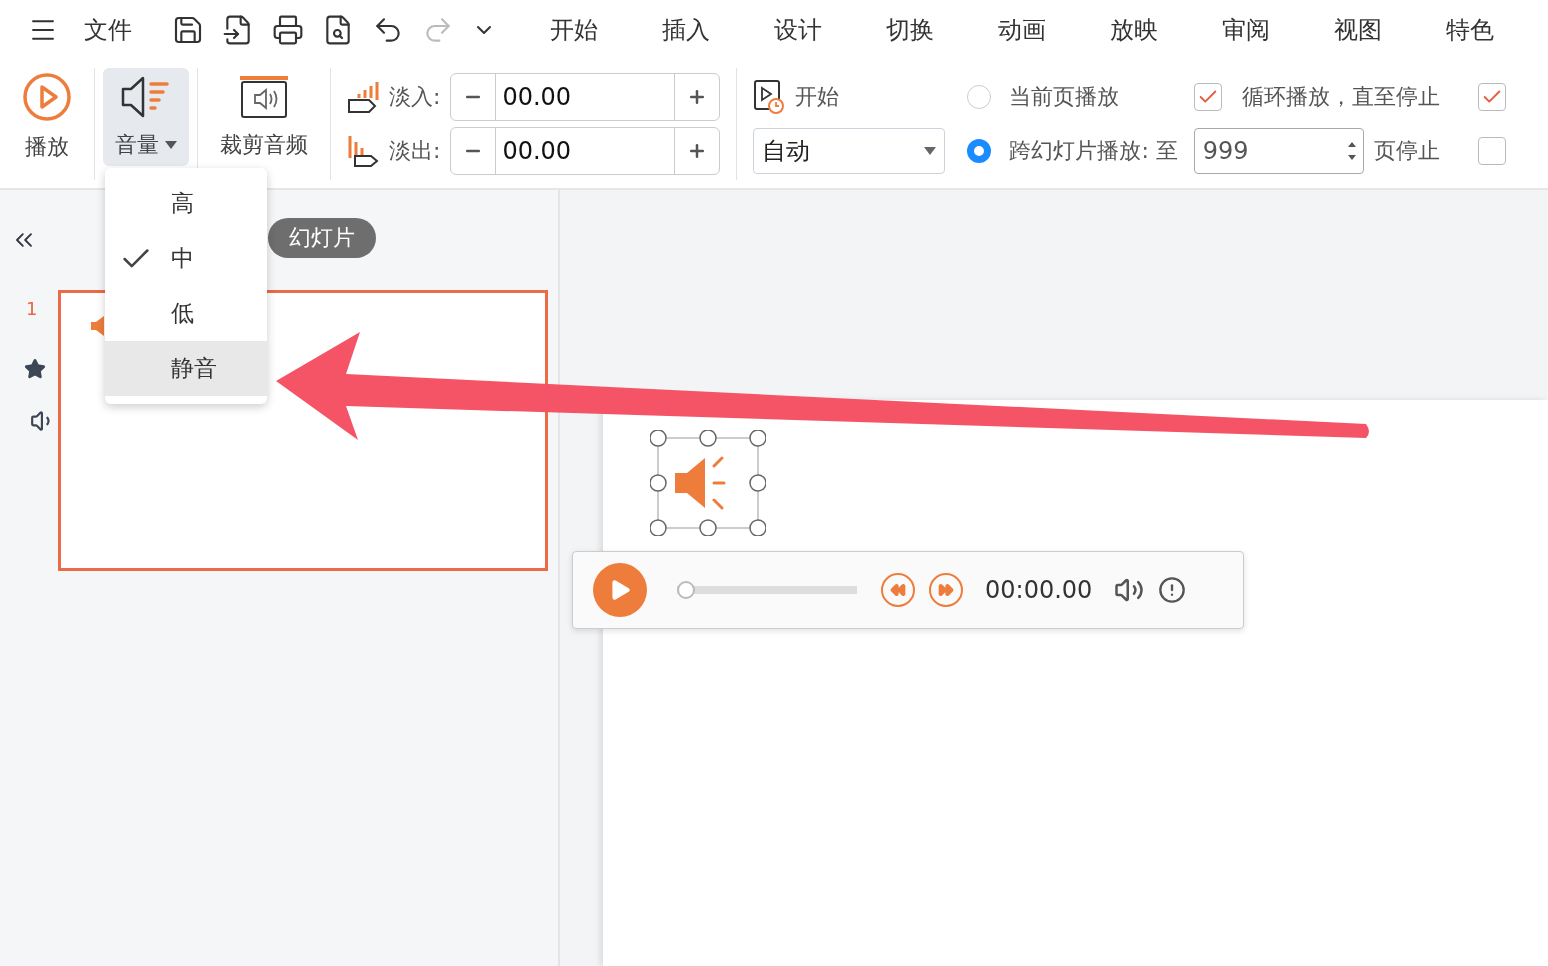  What do you see at coordinates (186, 203) in the screenshot?
I see `menu-item: 高` at bounding box center [186, 203].